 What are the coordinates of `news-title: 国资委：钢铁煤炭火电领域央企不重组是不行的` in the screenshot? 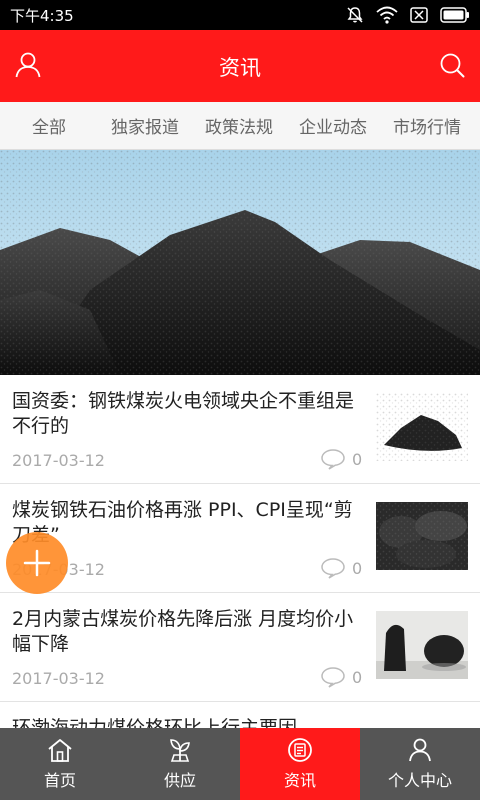 It's located at (183, 413).